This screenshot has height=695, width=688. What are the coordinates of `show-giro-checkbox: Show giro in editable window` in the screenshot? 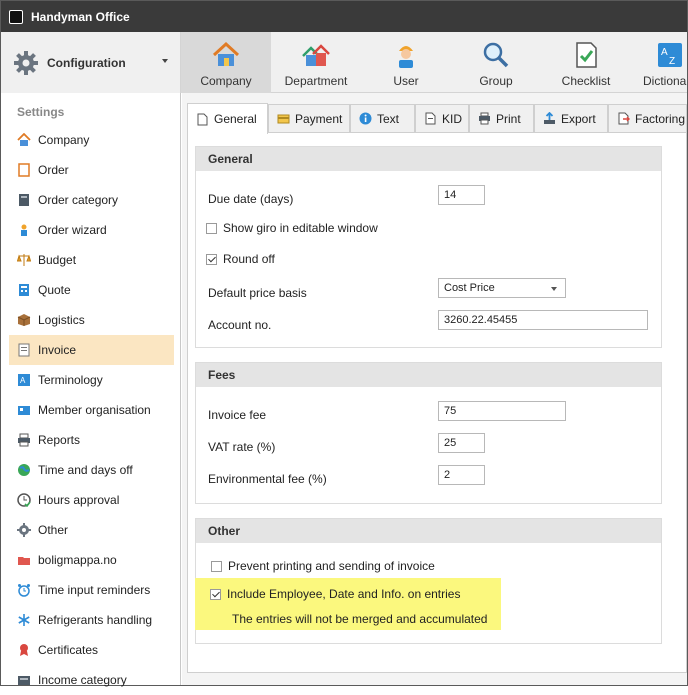 It's located at (292, 228).